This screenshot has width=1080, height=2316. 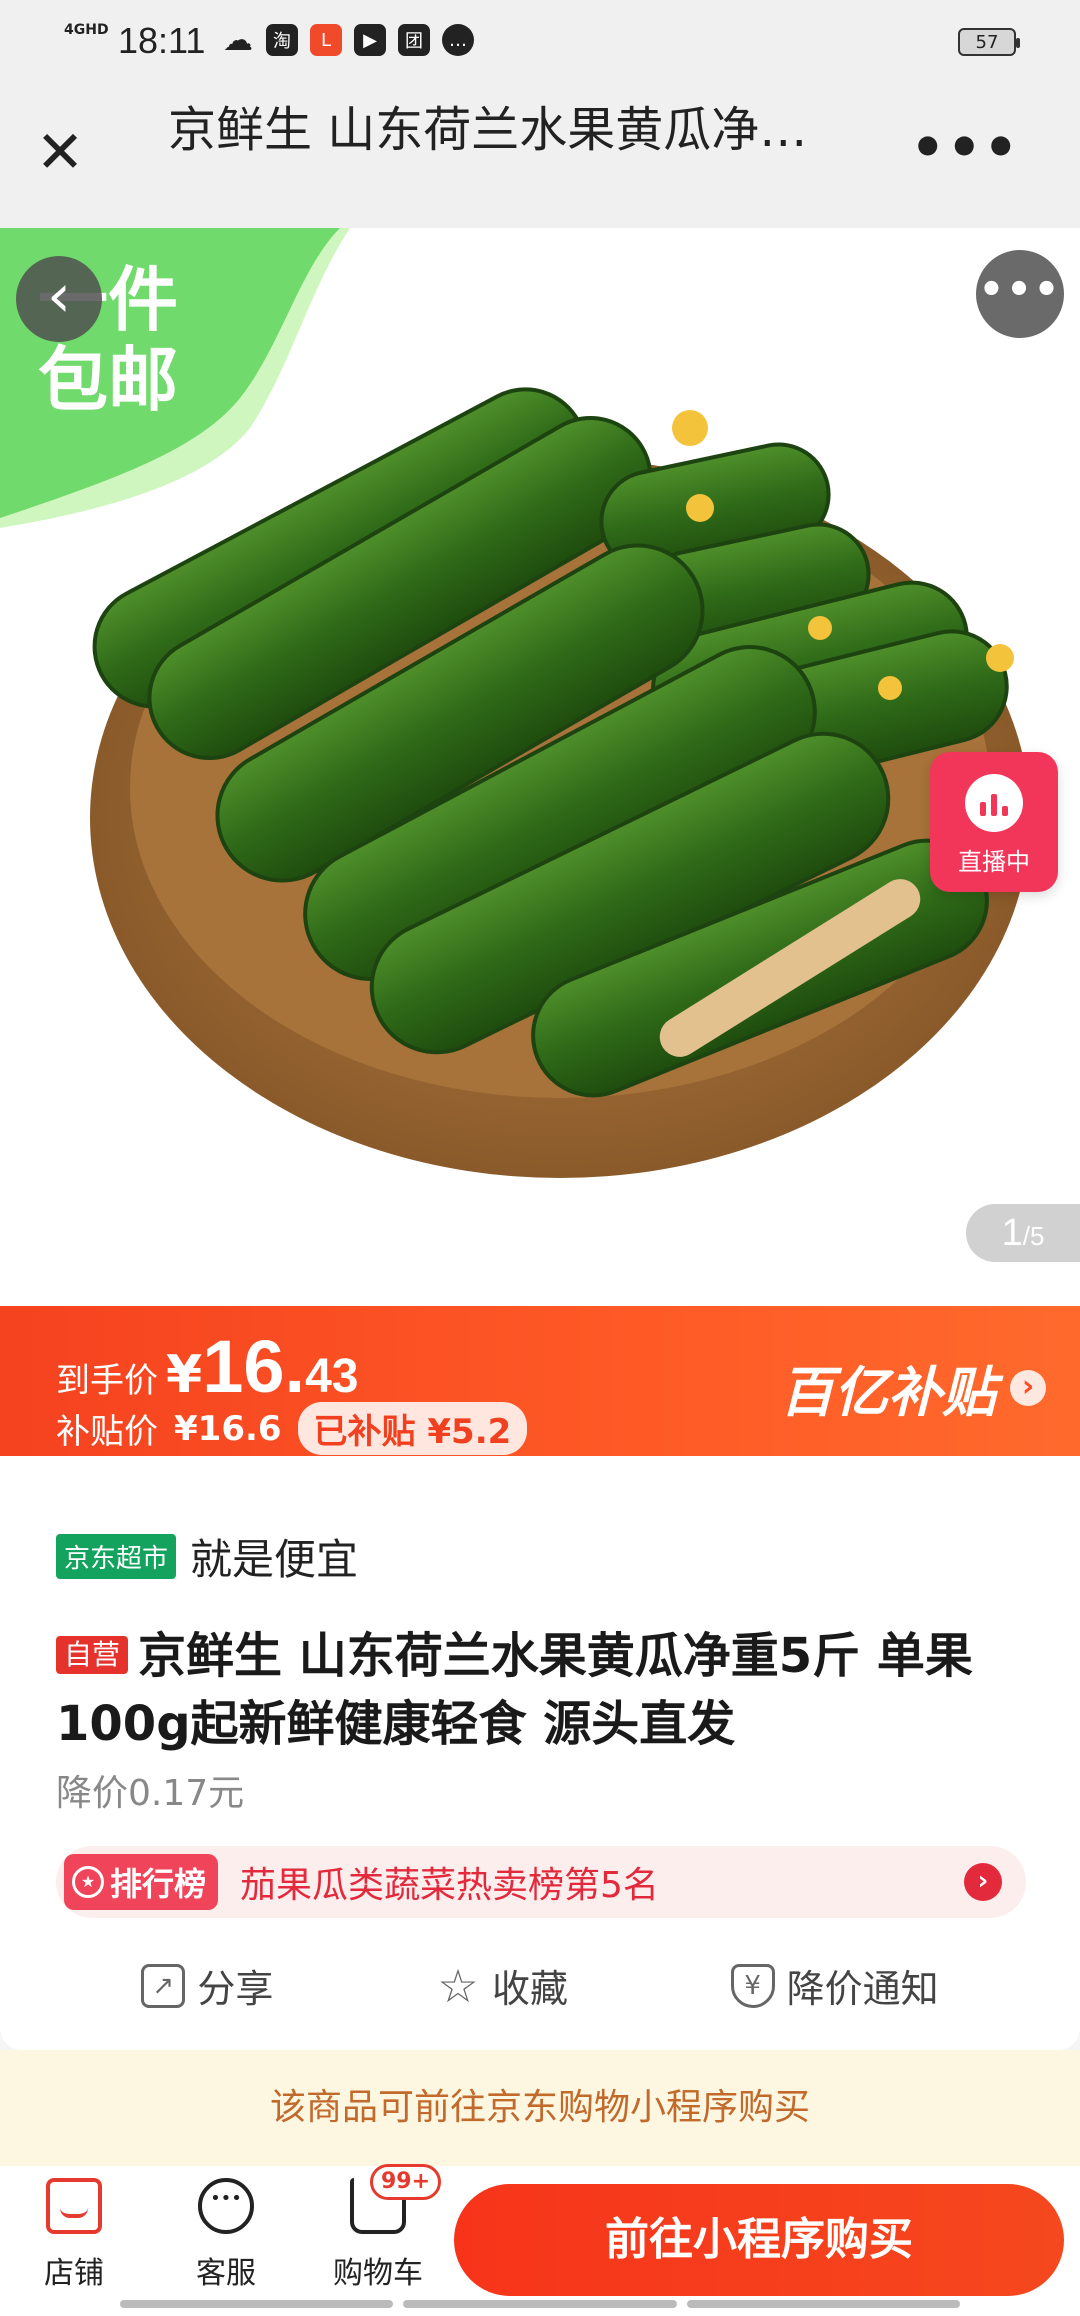 What do you see at coordinates (226, 2273) in the screenshot?
I see `tab-service-label: 客服` at bounding box center [226, 2273].